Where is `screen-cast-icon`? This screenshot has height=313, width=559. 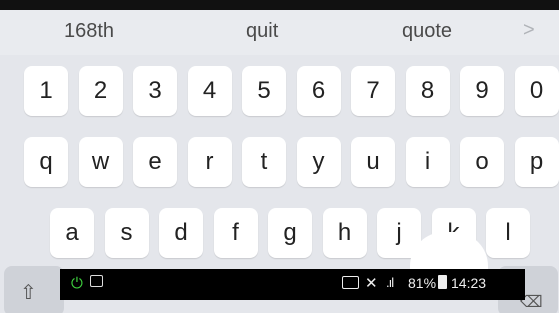
screen-cast-icon is located at coordinates (350, 282).